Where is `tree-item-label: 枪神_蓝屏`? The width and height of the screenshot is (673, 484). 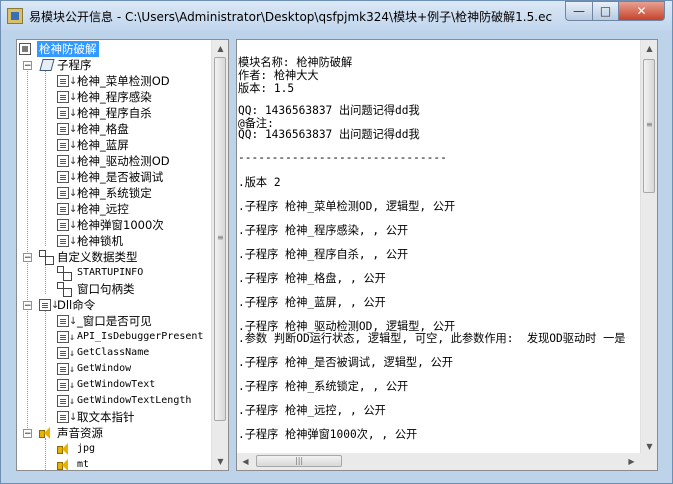
tree-item-label: 枪神_蓝屏 is located at coordinates (103, 145).